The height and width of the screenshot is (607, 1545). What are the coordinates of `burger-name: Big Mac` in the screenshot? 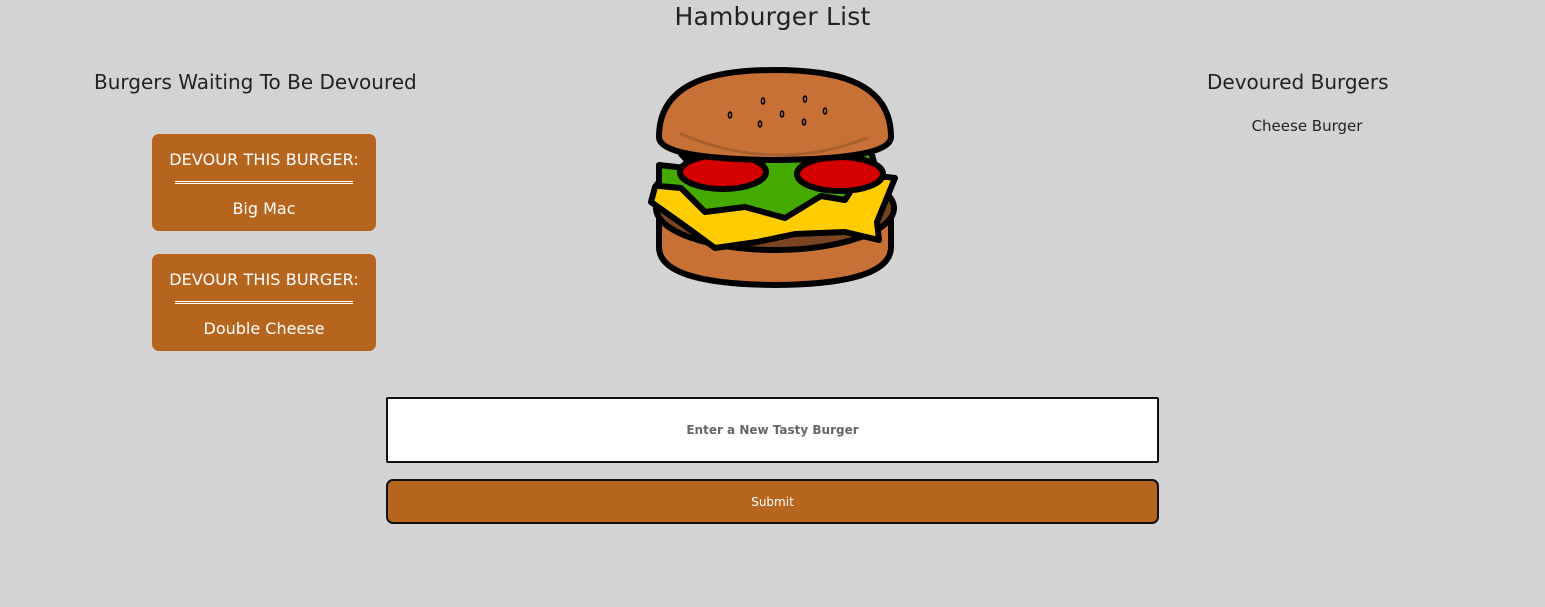 It's located at (264, 208).